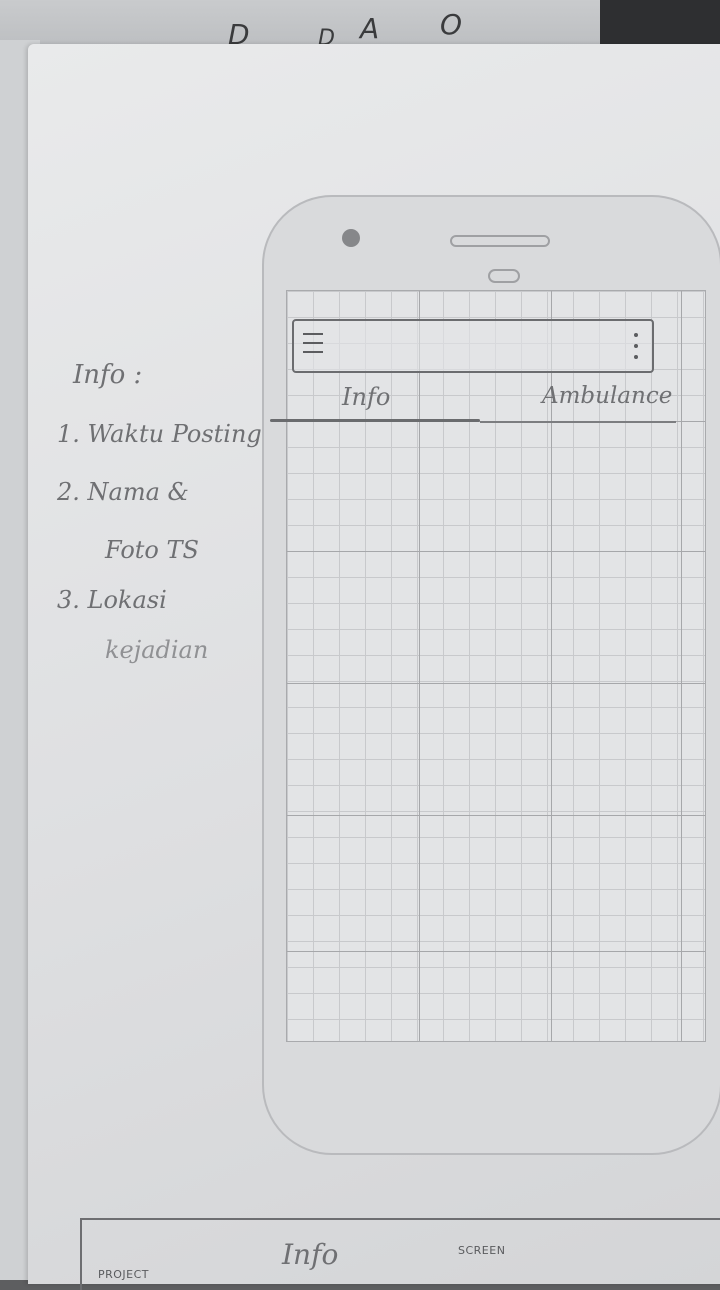 The image size is (720, 1290). What do you see at coordinates (123, 492) in the screenshot?
I see `note-item: 2. Nama &` at bounding box center [123, 492].